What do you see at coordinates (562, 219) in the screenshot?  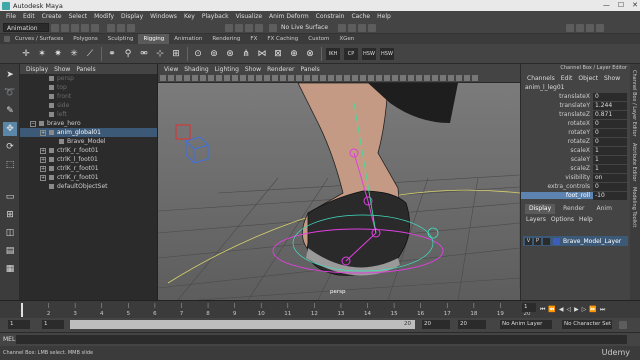 I see `layer-menu-options: Options` at bounding box center [562, 219].